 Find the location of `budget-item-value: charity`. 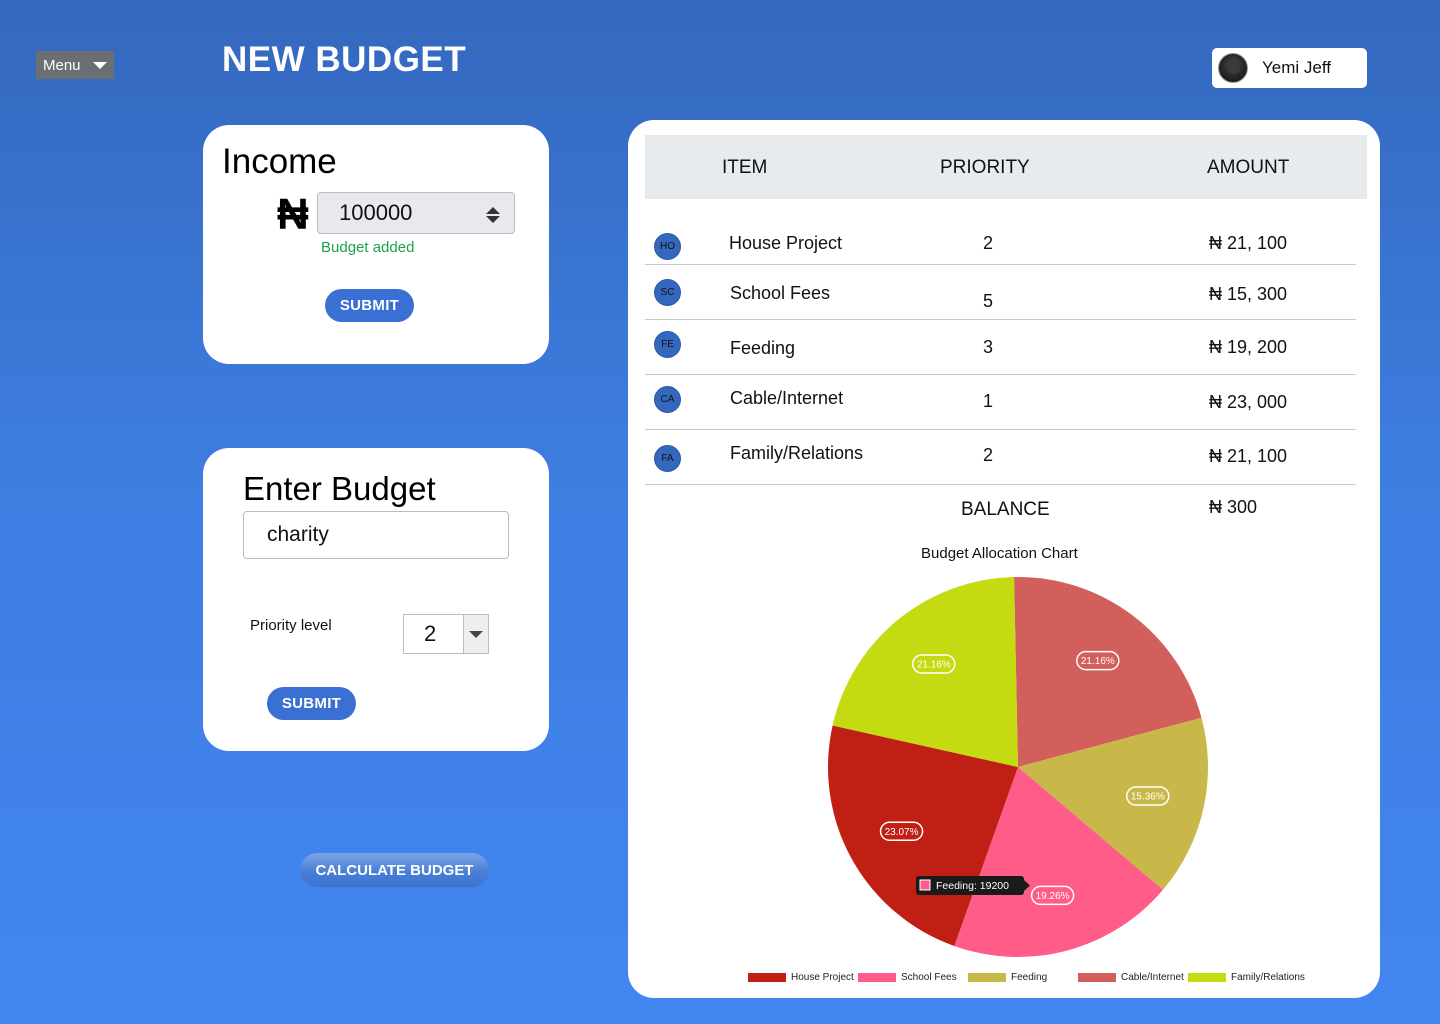

budget-item-value: charity is located at coordinates (298, 534).